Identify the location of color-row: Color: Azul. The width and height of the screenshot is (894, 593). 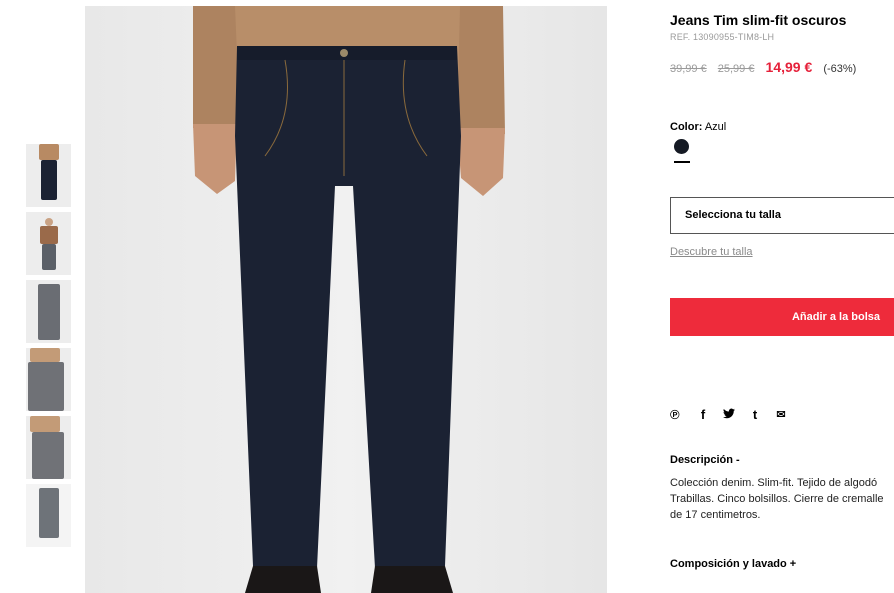
(698, 127).